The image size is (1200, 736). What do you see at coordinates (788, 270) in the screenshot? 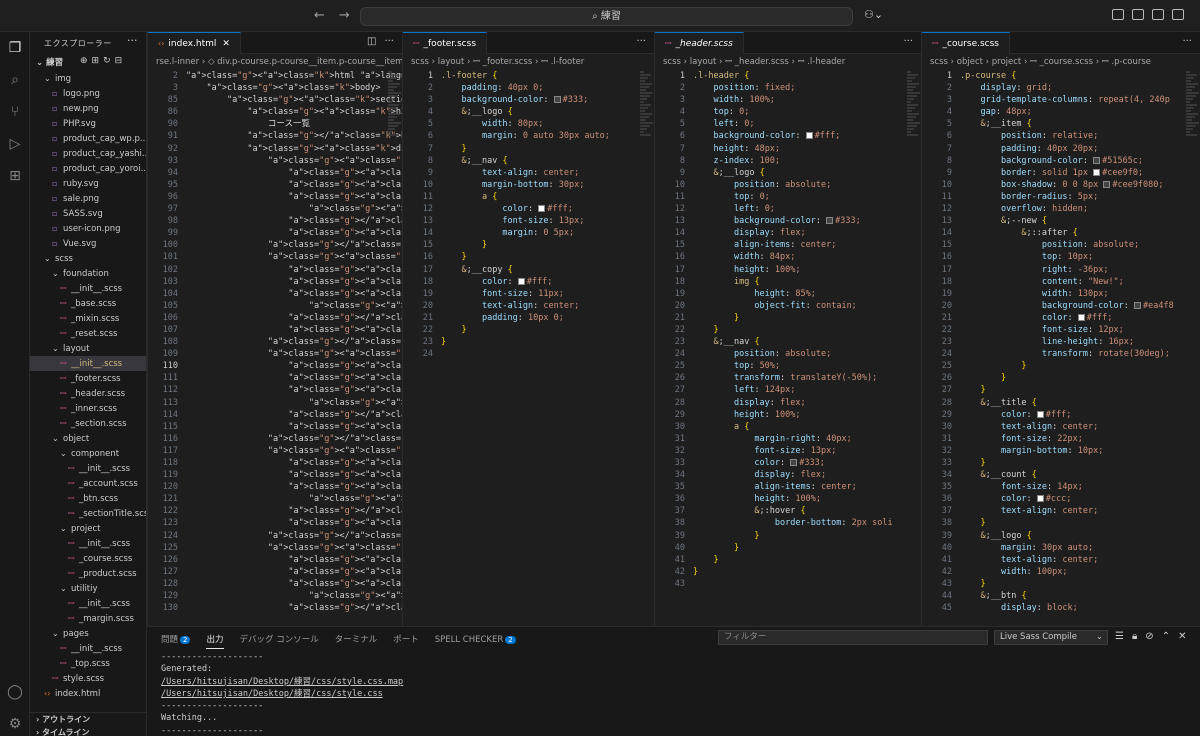
I see `code-line: 17 height: 100%;` at bounding box center [788, 270].